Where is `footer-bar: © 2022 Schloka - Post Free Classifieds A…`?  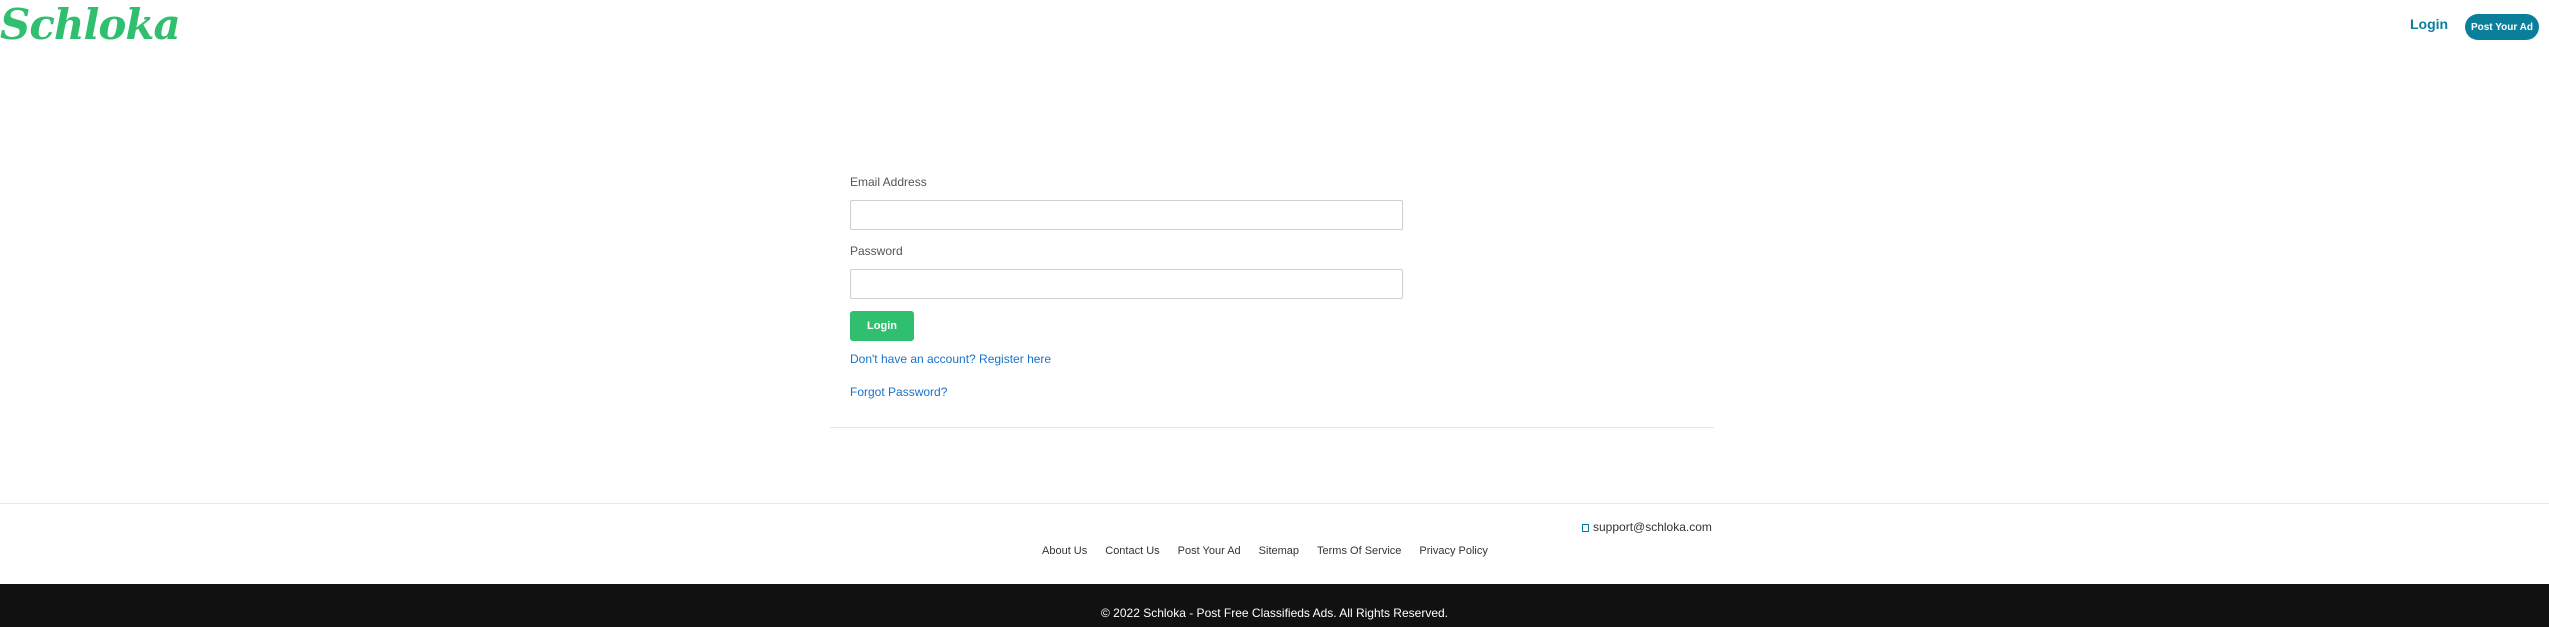
footer-bar: © 2022 Schloka - Post Free Classifieds A… is located at coordinates (1274, 605).